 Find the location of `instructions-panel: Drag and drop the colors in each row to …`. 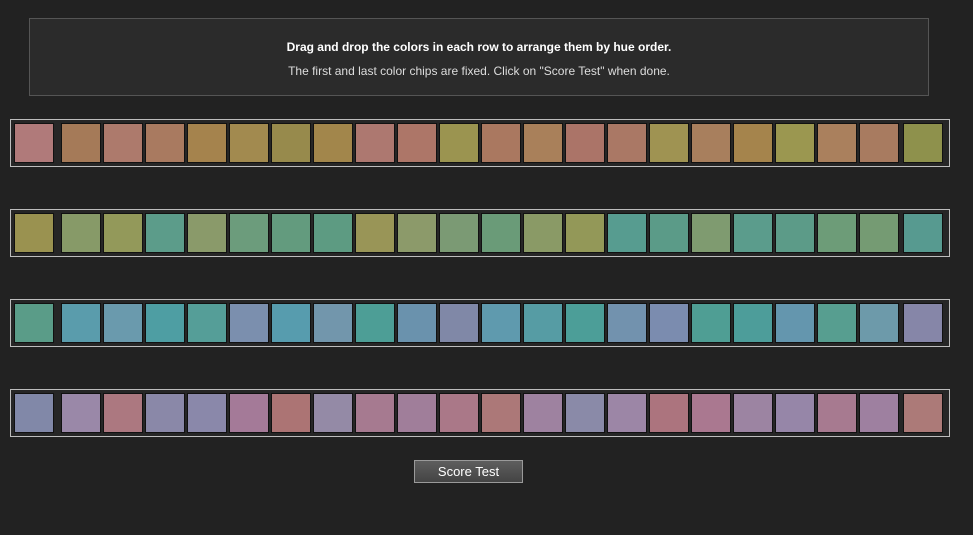

instructions-panel: Drag and drop the colors in each row to … is located at coordinates (479, 57).